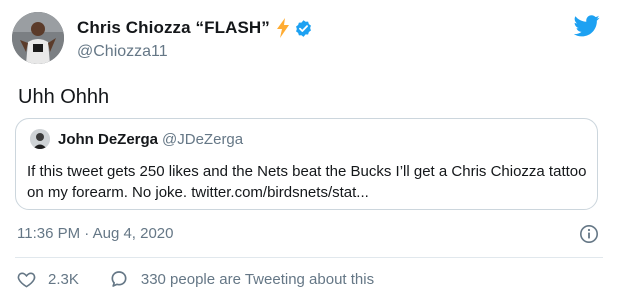  Describe the element at coordinates (589, 234) in the screenshot. I see `info-icon` at that location.